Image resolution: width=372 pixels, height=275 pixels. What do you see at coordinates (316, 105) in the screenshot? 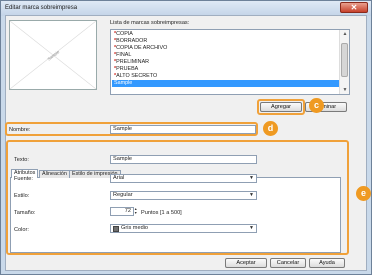
I see `callout-badge-c: c` at bounding box center [316, 105].